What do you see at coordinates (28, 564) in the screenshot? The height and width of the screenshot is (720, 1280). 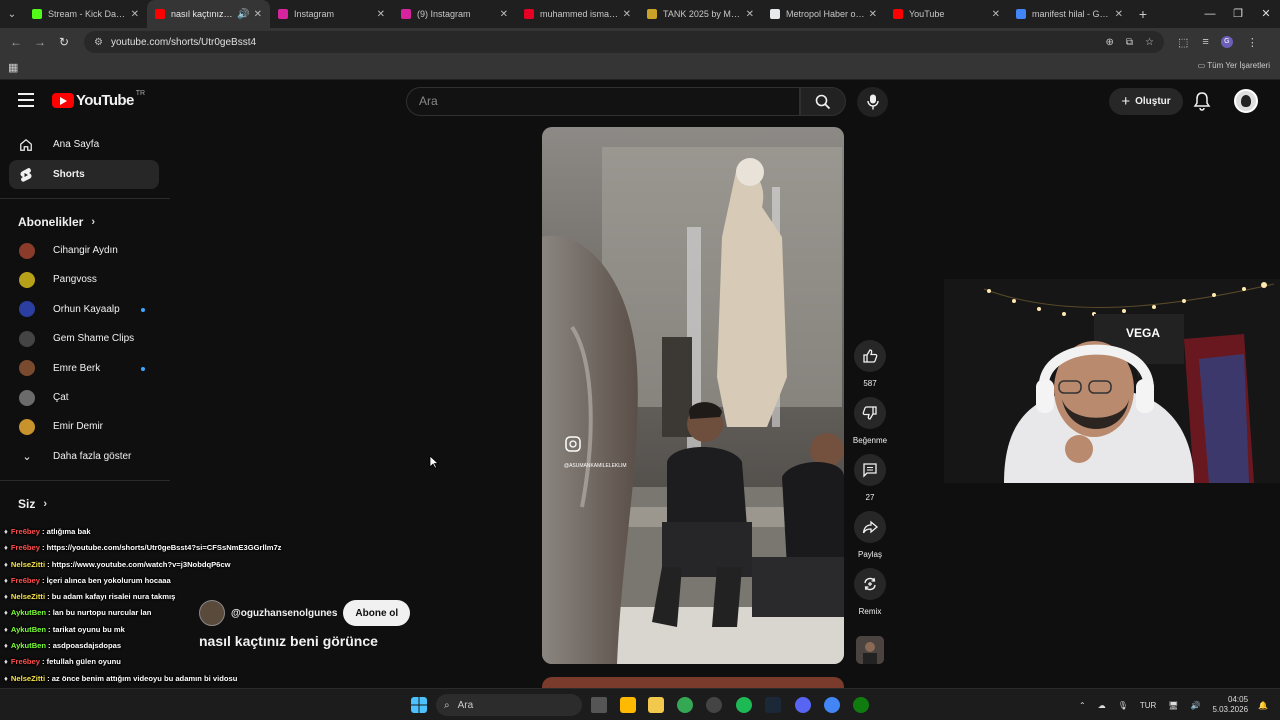 I see `chat-username: NelseZitti` at bounding box center [28, 564].